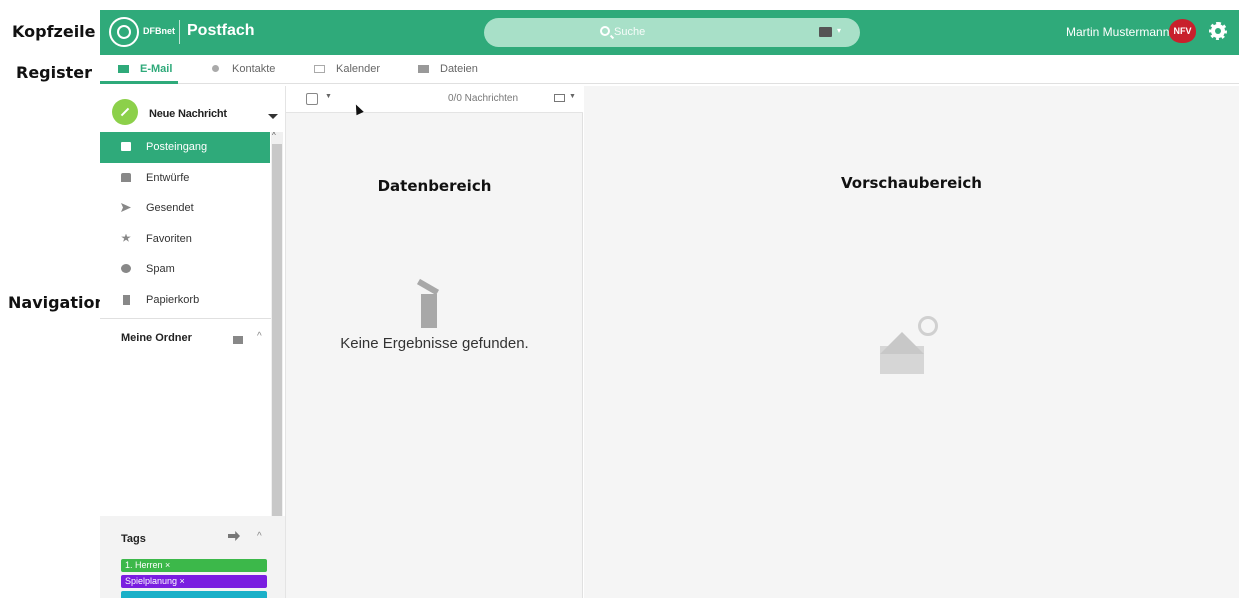  What do you see at coordinates (434, 186) in the screenshot?
I see `data-area-label: Datenbereich` at bounding box center [434, 186].